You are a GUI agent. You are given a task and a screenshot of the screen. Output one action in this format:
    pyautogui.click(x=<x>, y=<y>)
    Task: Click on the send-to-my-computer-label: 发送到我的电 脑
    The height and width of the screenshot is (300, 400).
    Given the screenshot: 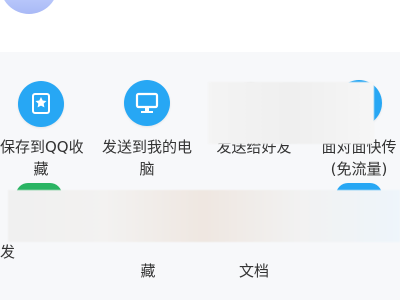 What is the action you would take?
    pyautogui.click(x=147, y=158)
    